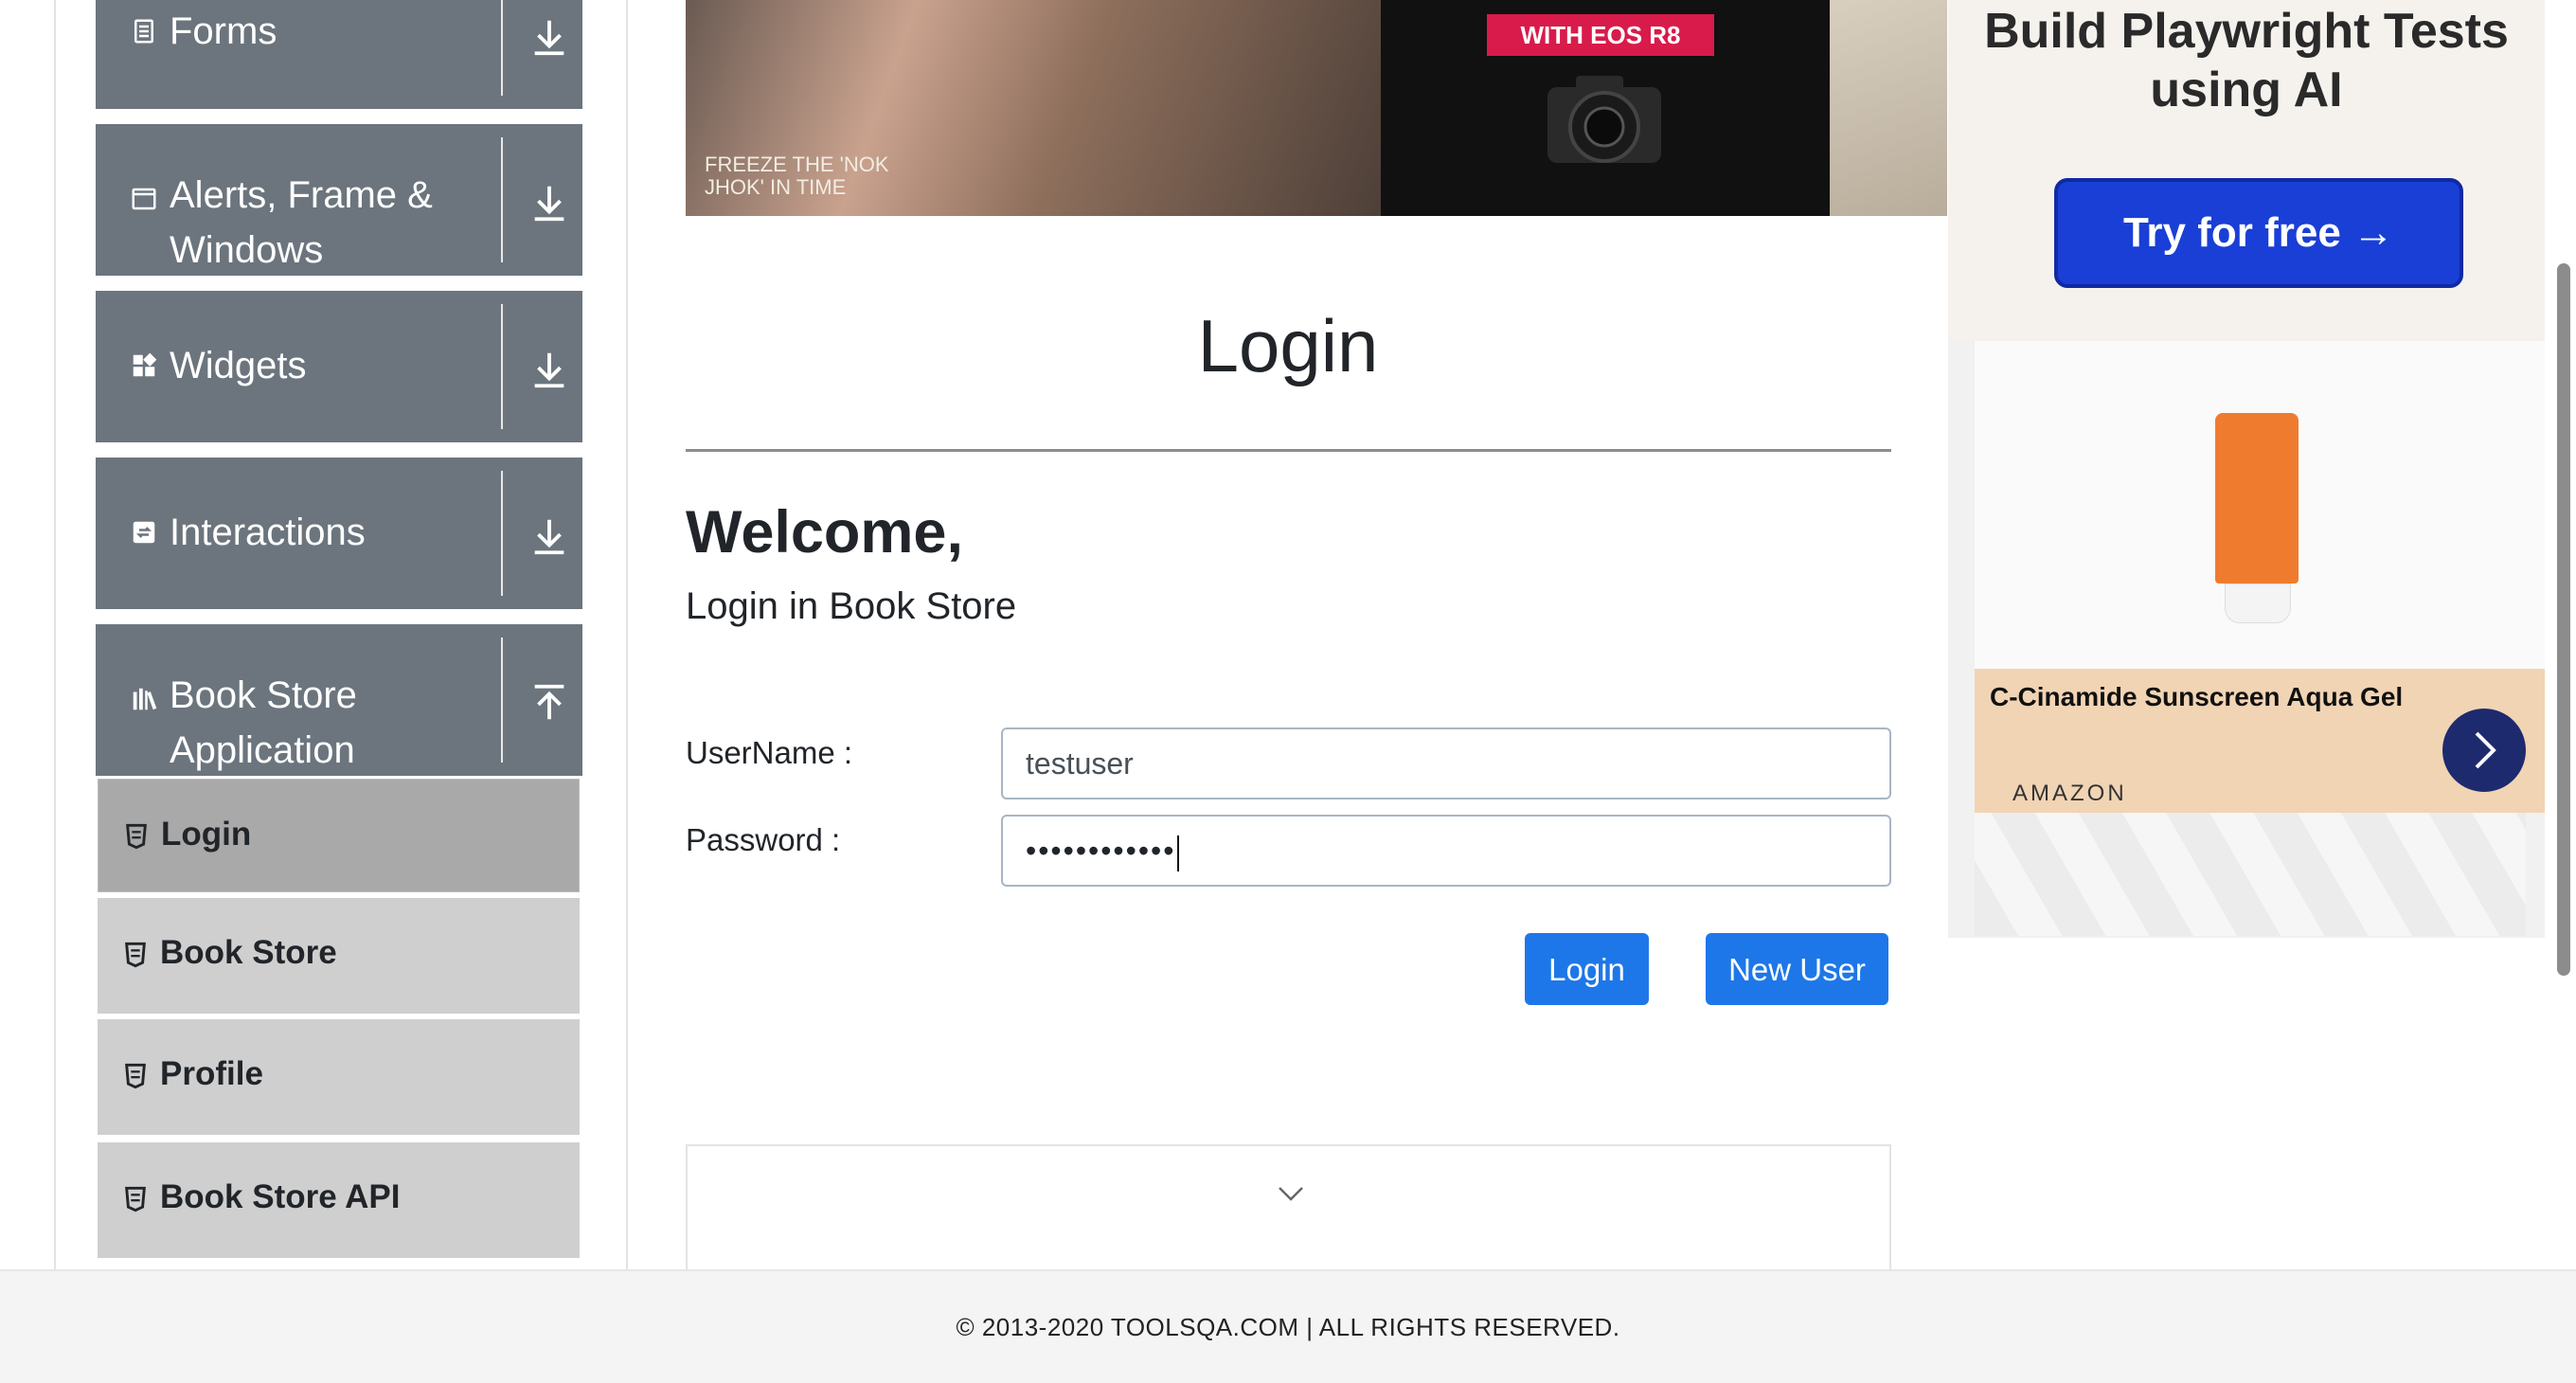 This screenshot has width=2576, height=1383. I want to click on sidebar-group-interactions: Interactions, so click(339, 533).